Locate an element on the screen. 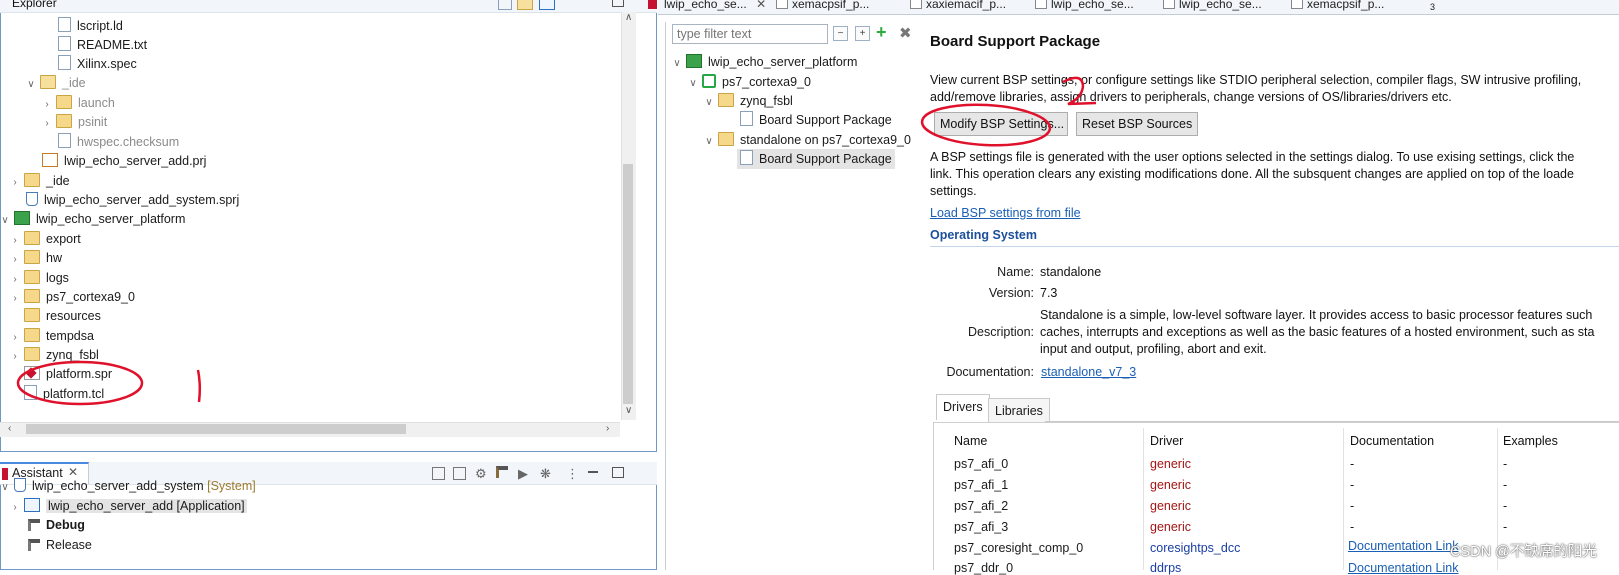 Image resolution: width=1619 pixels, height=575 pixels. scroll-left-icon: ‹ is located at coordinates (9, 428).